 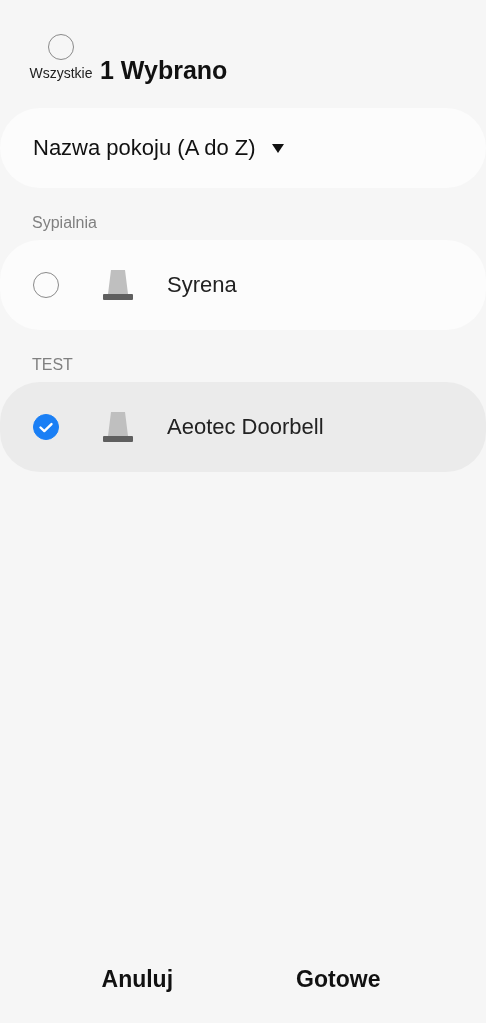 I want to click on selection-count-title: 1 Wybrano, so click(x=164, y=70).